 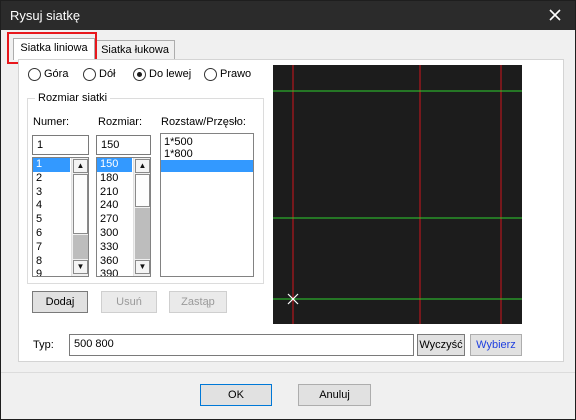 What do you see at coordinates (198, 302) in the screenshot?
I see `zastap-button: Zastąp` at bounding box center [198, 302].